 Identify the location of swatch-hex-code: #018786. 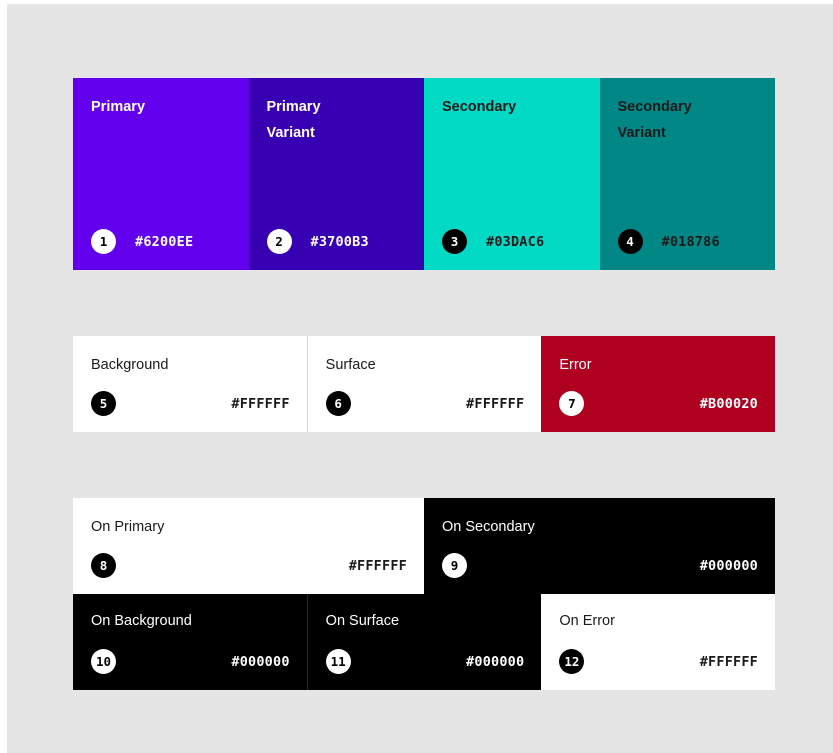
(690, 242).